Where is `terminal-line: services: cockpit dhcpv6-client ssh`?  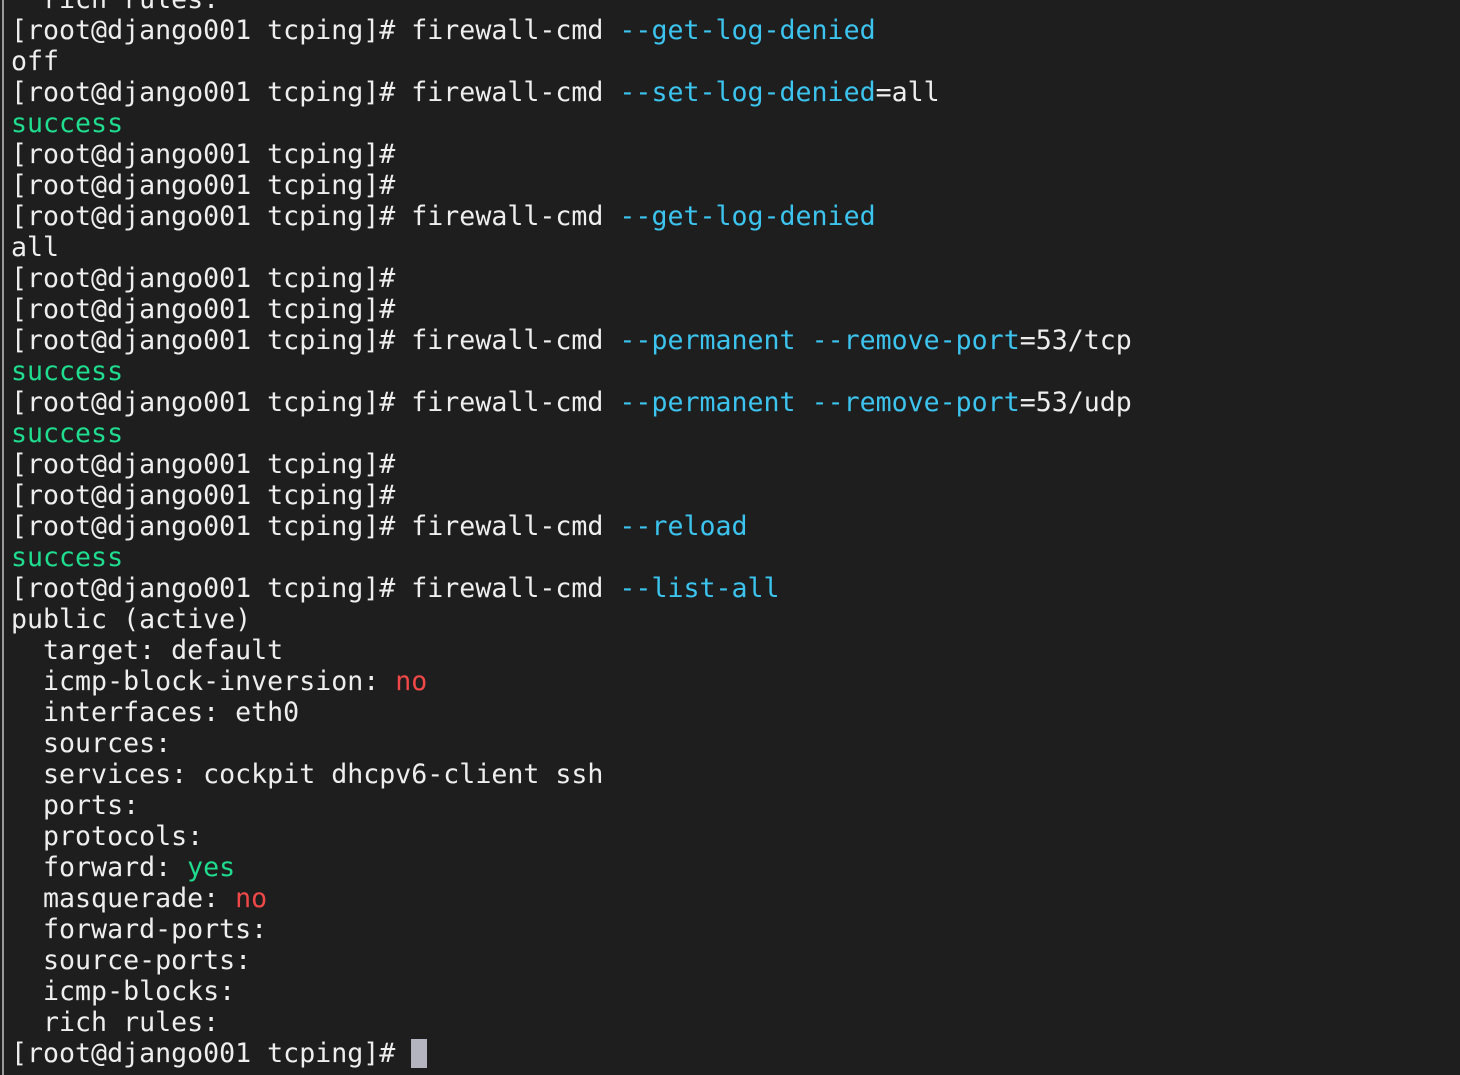 terminal-line: services: cockpit dhcpv6-client ssh is located at coordinates (571, 774).